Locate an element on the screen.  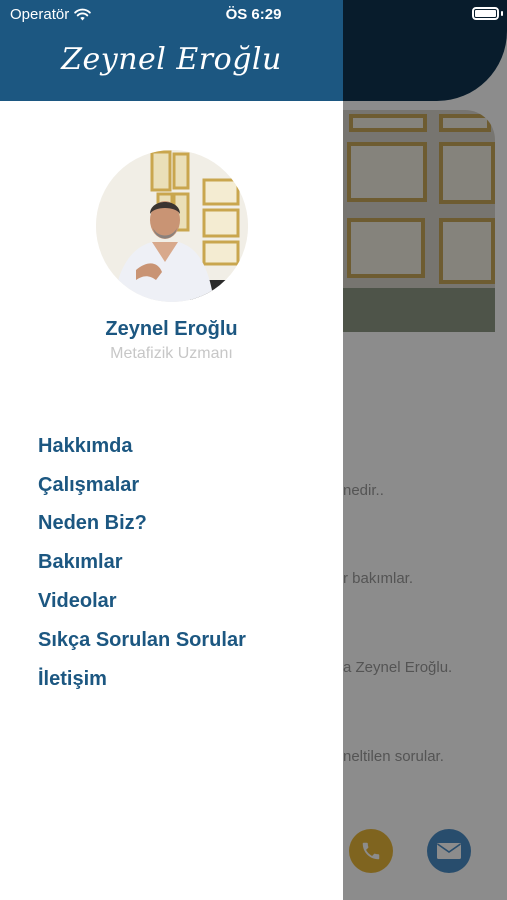
menu-item-videolar: Videolar is located at coordinates (142, 601).